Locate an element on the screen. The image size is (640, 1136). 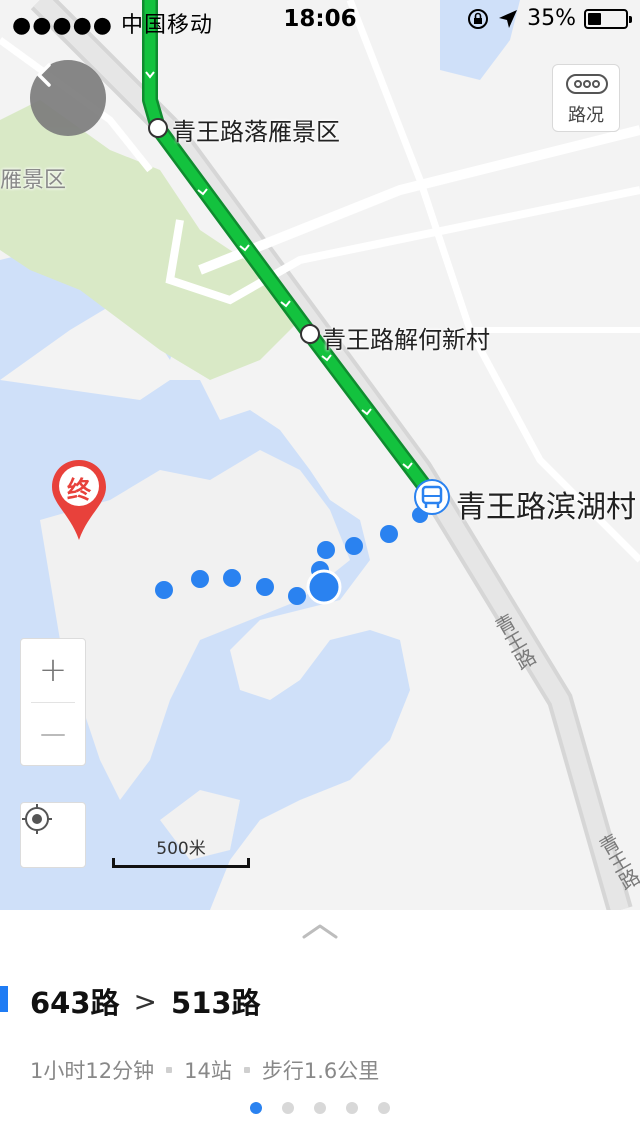
location-arrow-icon is located at coordinates (508, 18).